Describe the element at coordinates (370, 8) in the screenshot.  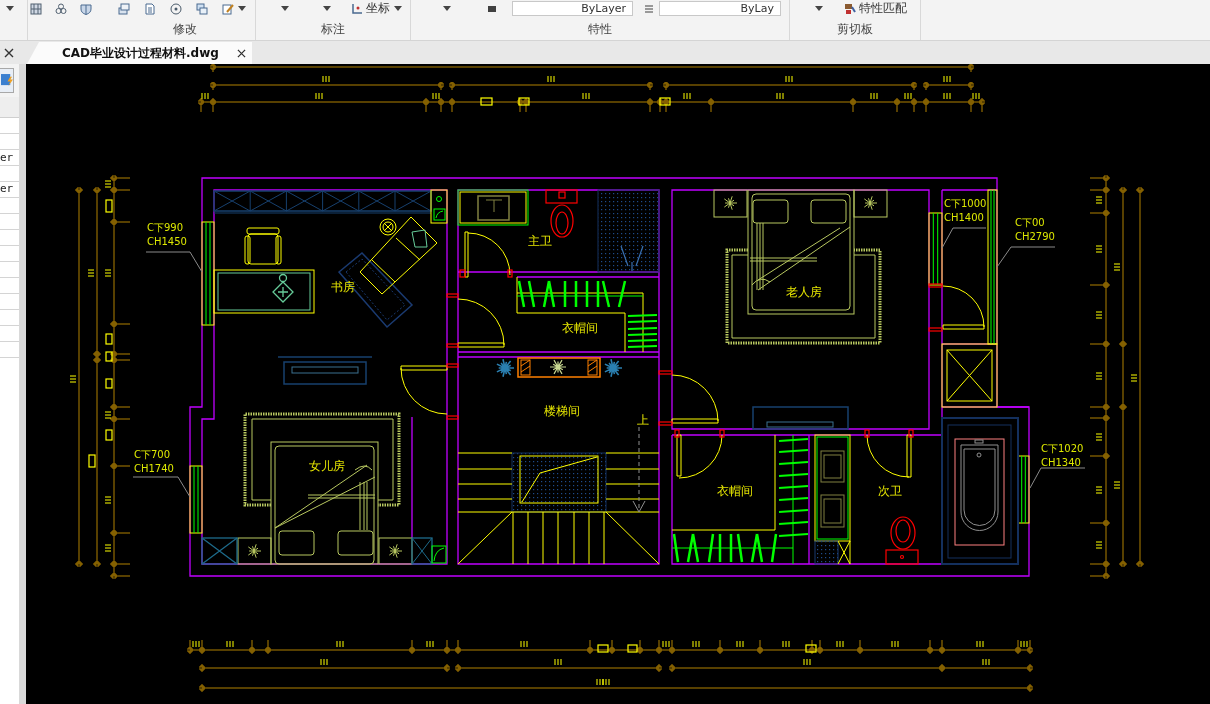
I see `coordinate-button: 坐标` at that location.